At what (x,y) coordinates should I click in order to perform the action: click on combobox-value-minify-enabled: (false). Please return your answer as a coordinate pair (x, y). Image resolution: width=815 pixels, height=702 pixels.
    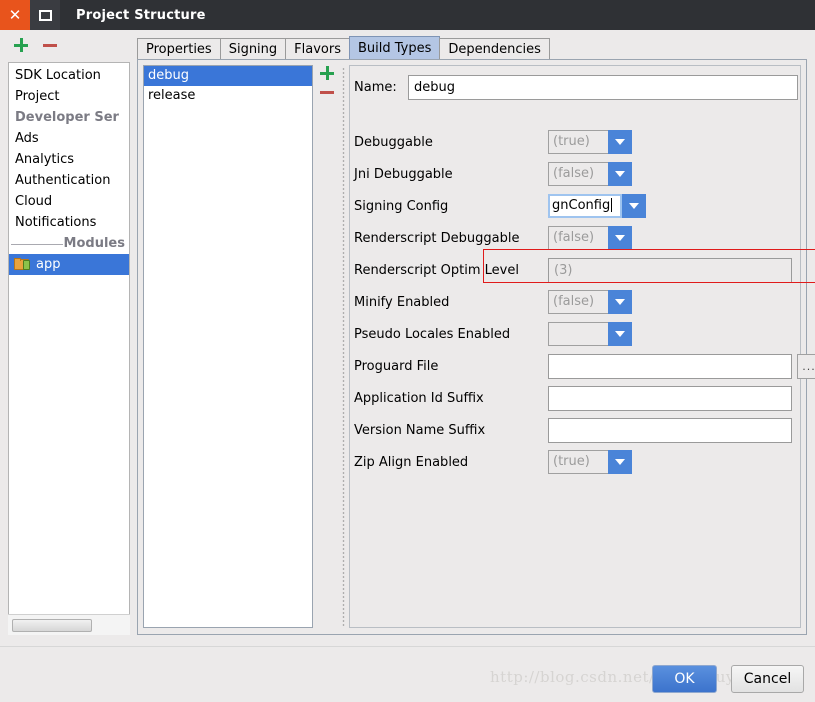
    Looking at the image, I should click on (578, 302).